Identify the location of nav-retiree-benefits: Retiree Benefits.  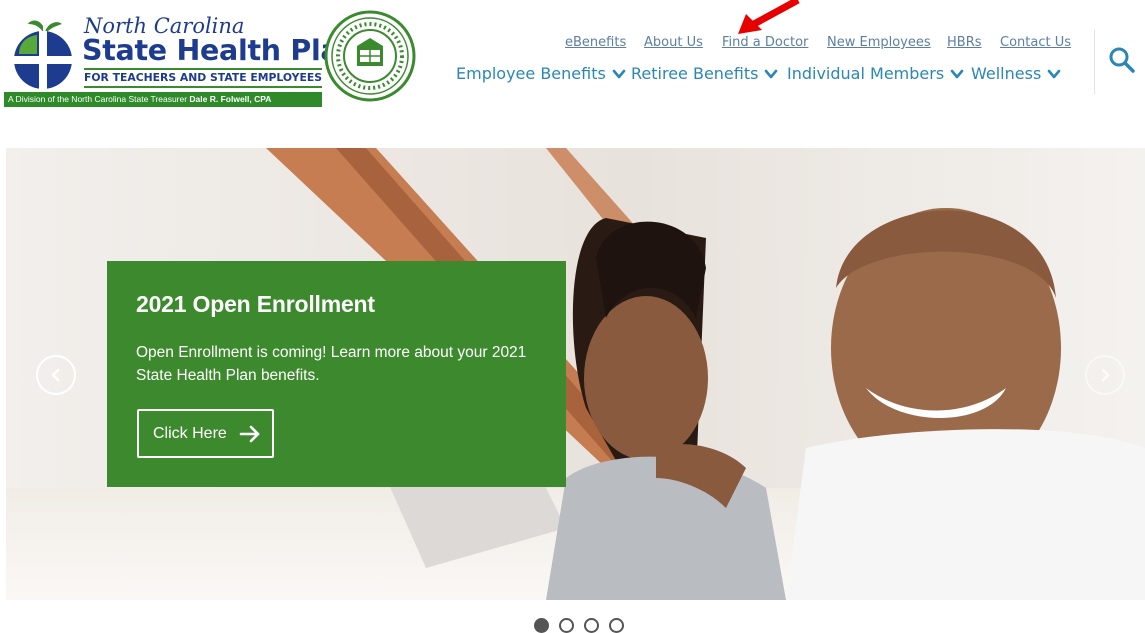
(704, 73).